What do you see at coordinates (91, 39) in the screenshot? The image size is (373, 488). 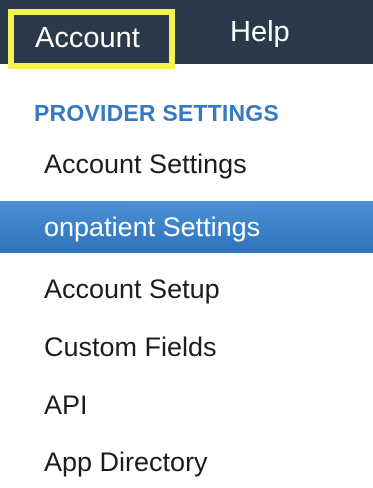 I see `menu-account: Account` at bounding box center [91, 39].